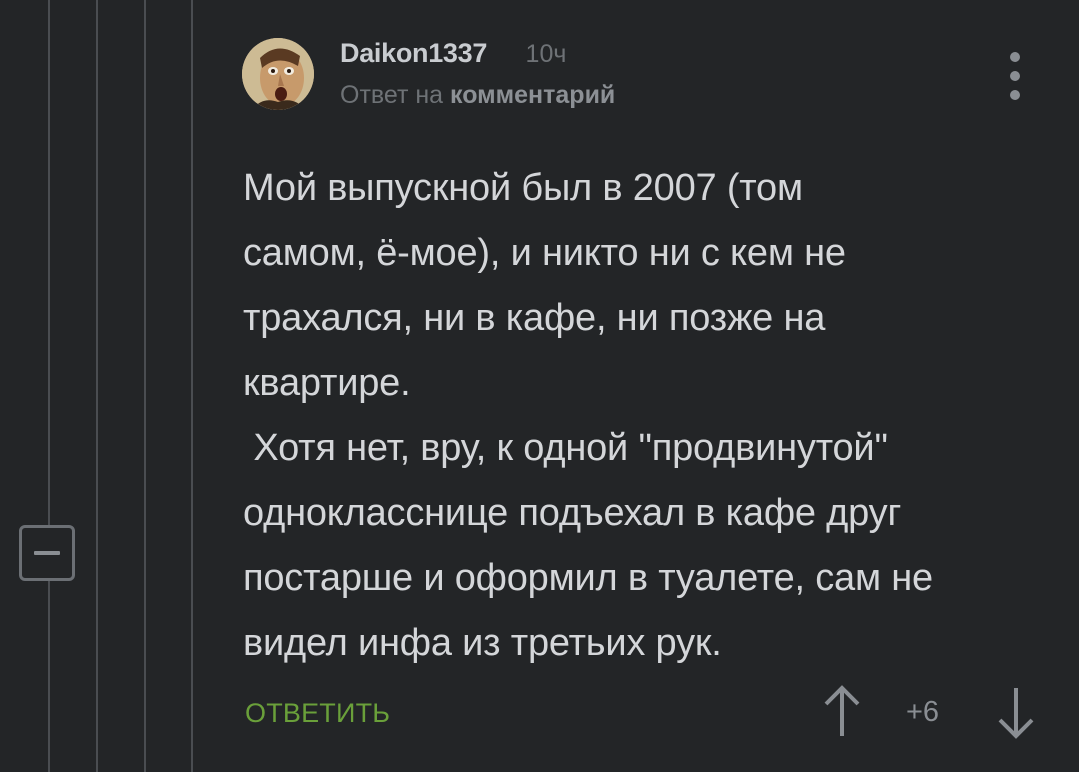 This screenshot has height=772, width=1079. I want to click on author-name: Daikon1337, so click(413, 53).